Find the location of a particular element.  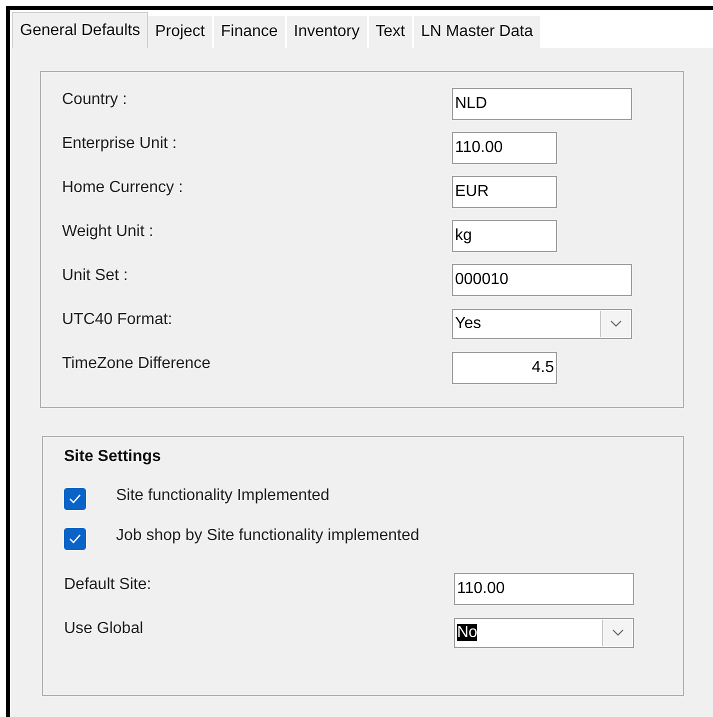

input-field: EUR is located at coordinates (504, 192).